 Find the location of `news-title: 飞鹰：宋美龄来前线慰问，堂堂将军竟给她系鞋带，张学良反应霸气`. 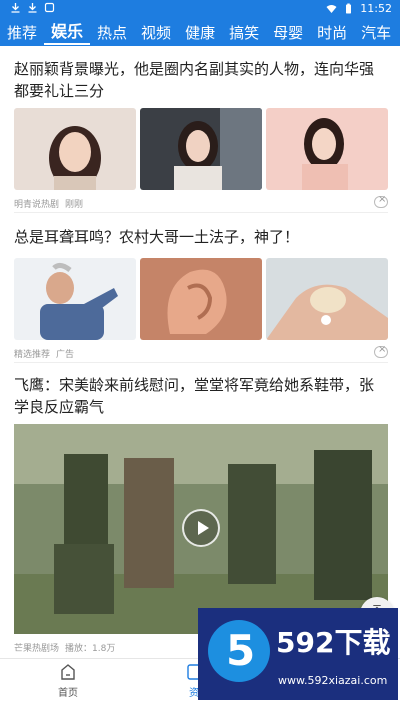

news-title: 飞鹰：宋美龄来前线慰问，堂堂将军竟给她系鞋带，张学良反应霸气 is located at coordinates (201, 396).